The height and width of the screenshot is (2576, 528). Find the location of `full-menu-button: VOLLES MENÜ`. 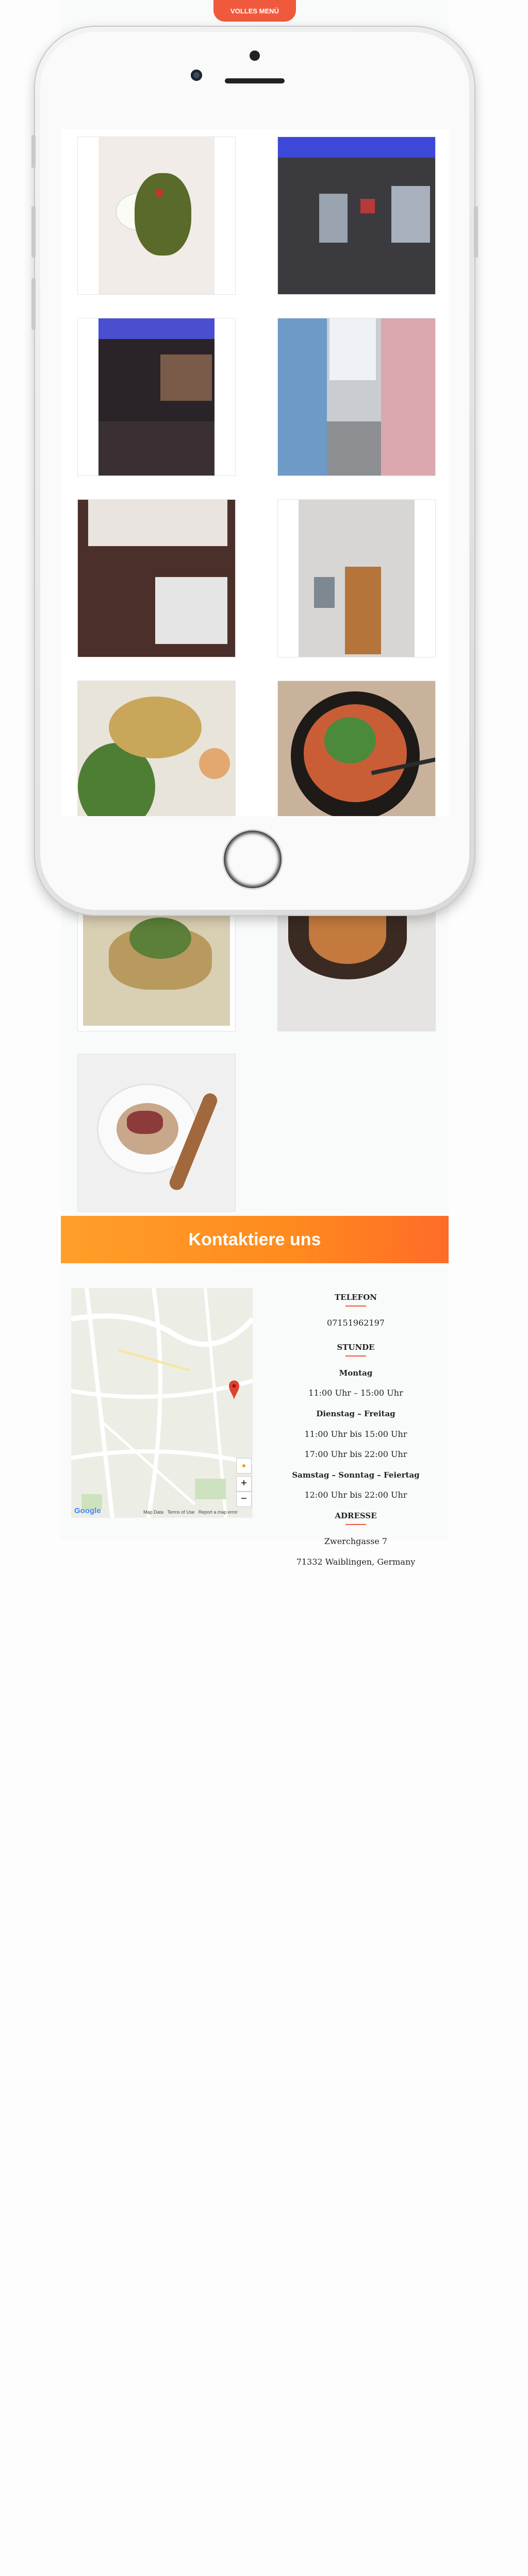

full-menu-button: VOLLES MENÜ is located at coordinates (254, 11).